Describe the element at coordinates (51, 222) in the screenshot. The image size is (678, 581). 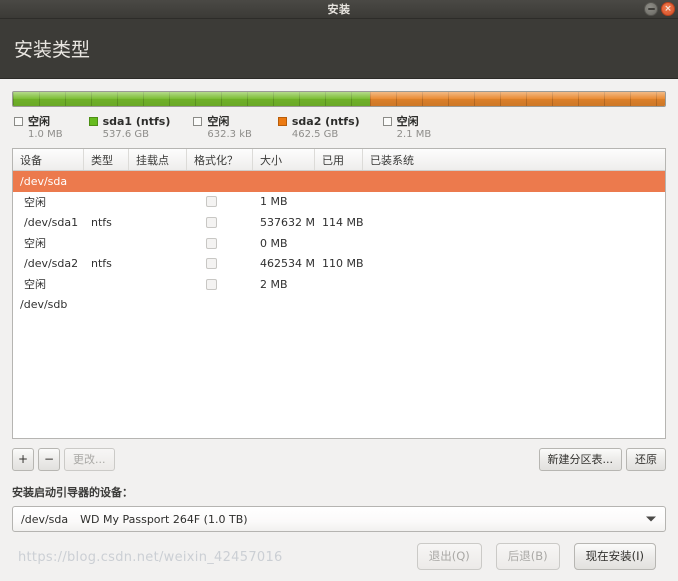
I see `cell-device: /dev/sda1` at that location.